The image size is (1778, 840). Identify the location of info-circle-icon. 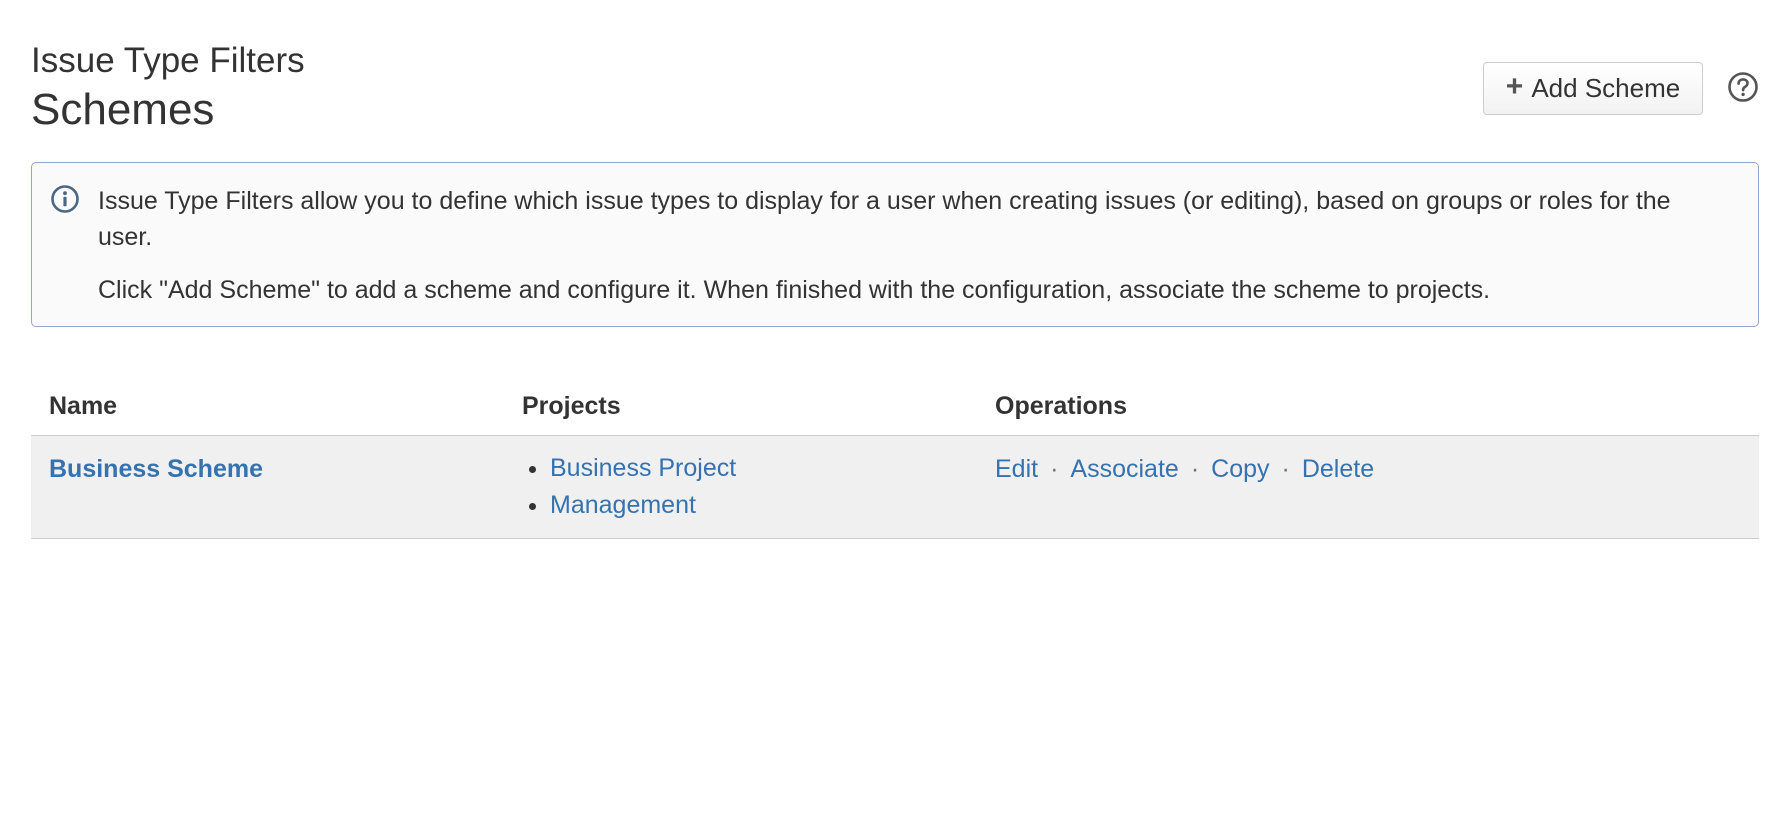
(65, 199).